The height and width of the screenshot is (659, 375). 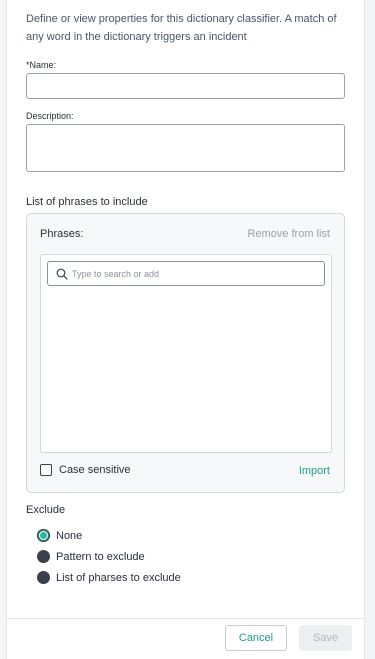 What do you see at coordinates (50, 116) in the screenshot?
I see `description-label: Description:` at bounding box center [50, 116].